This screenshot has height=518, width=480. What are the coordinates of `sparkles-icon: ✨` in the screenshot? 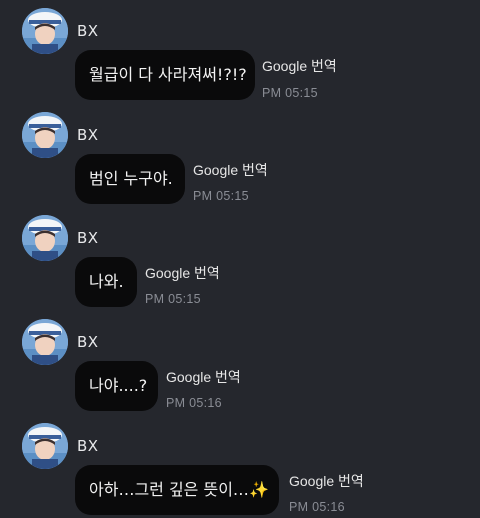 It's located at (258, 489).